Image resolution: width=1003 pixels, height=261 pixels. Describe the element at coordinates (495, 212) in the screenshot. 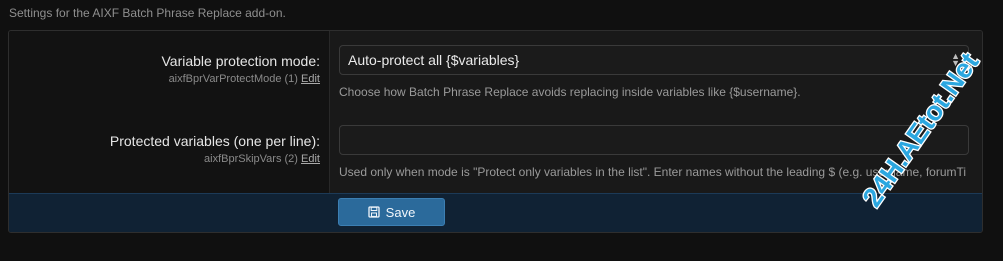

I see `form-footer: Save` at that location.